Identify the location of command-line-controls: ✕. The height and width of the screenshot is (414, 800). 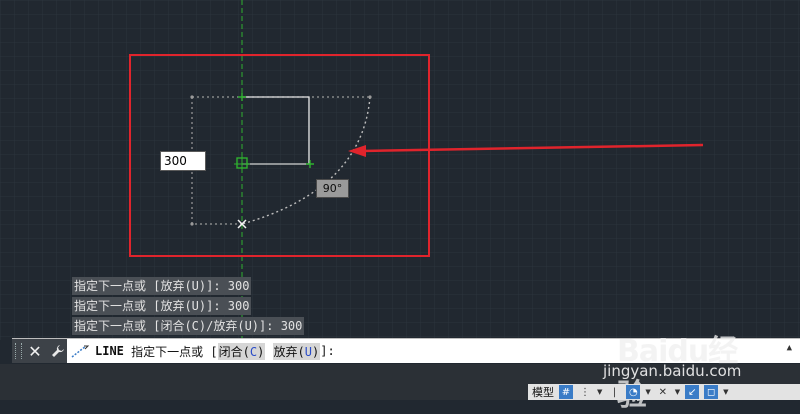
(39, 351).